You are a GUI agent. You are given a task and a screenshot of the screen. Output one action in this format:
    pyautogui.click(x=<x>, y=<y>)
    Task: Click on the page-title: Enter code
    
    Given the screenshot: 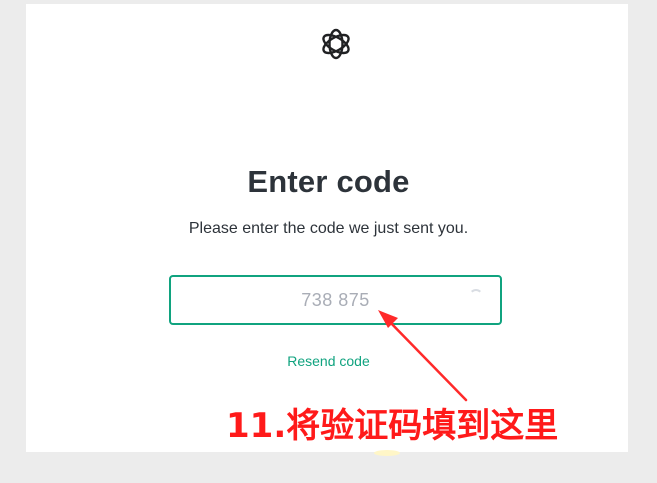 What is the action you would take?
    pyautogui.click(x=328, y=181)
    